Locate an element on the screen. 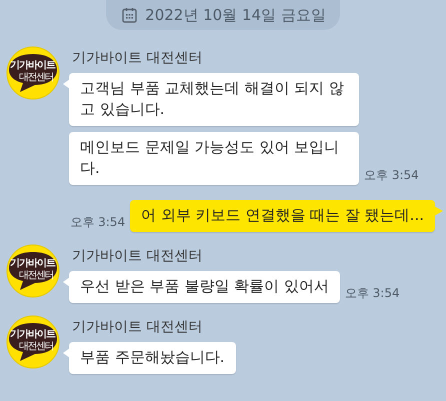  message-bubble: 우선 받은 부품 불량일 확률이 있어서 is located at coordinates (204, 287).